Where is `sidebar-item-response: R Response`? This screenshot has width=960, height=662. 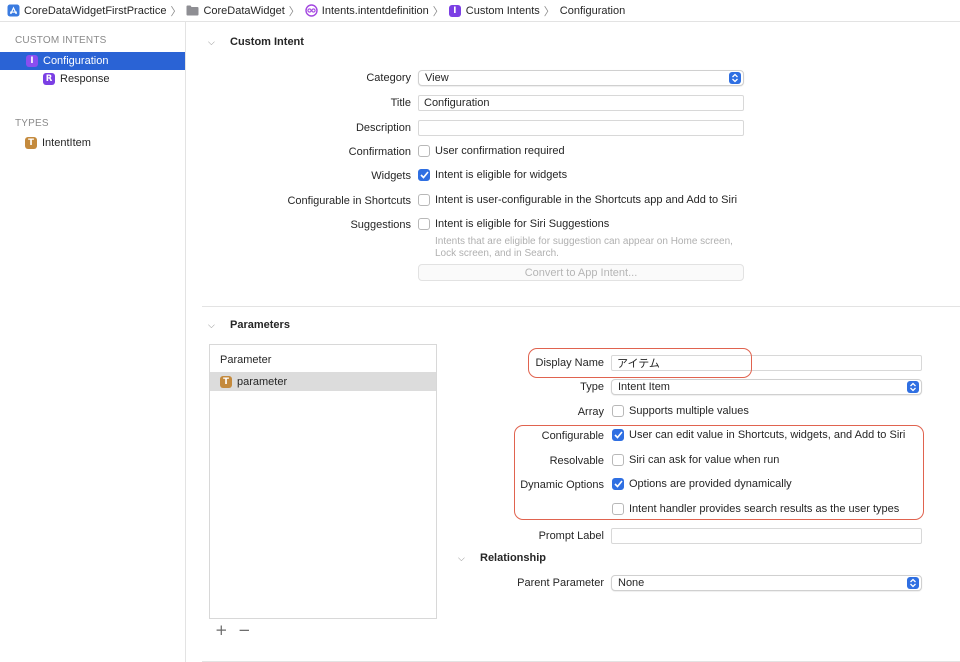 sidebar-item-response: R Response is located at coordinates (92, 79).